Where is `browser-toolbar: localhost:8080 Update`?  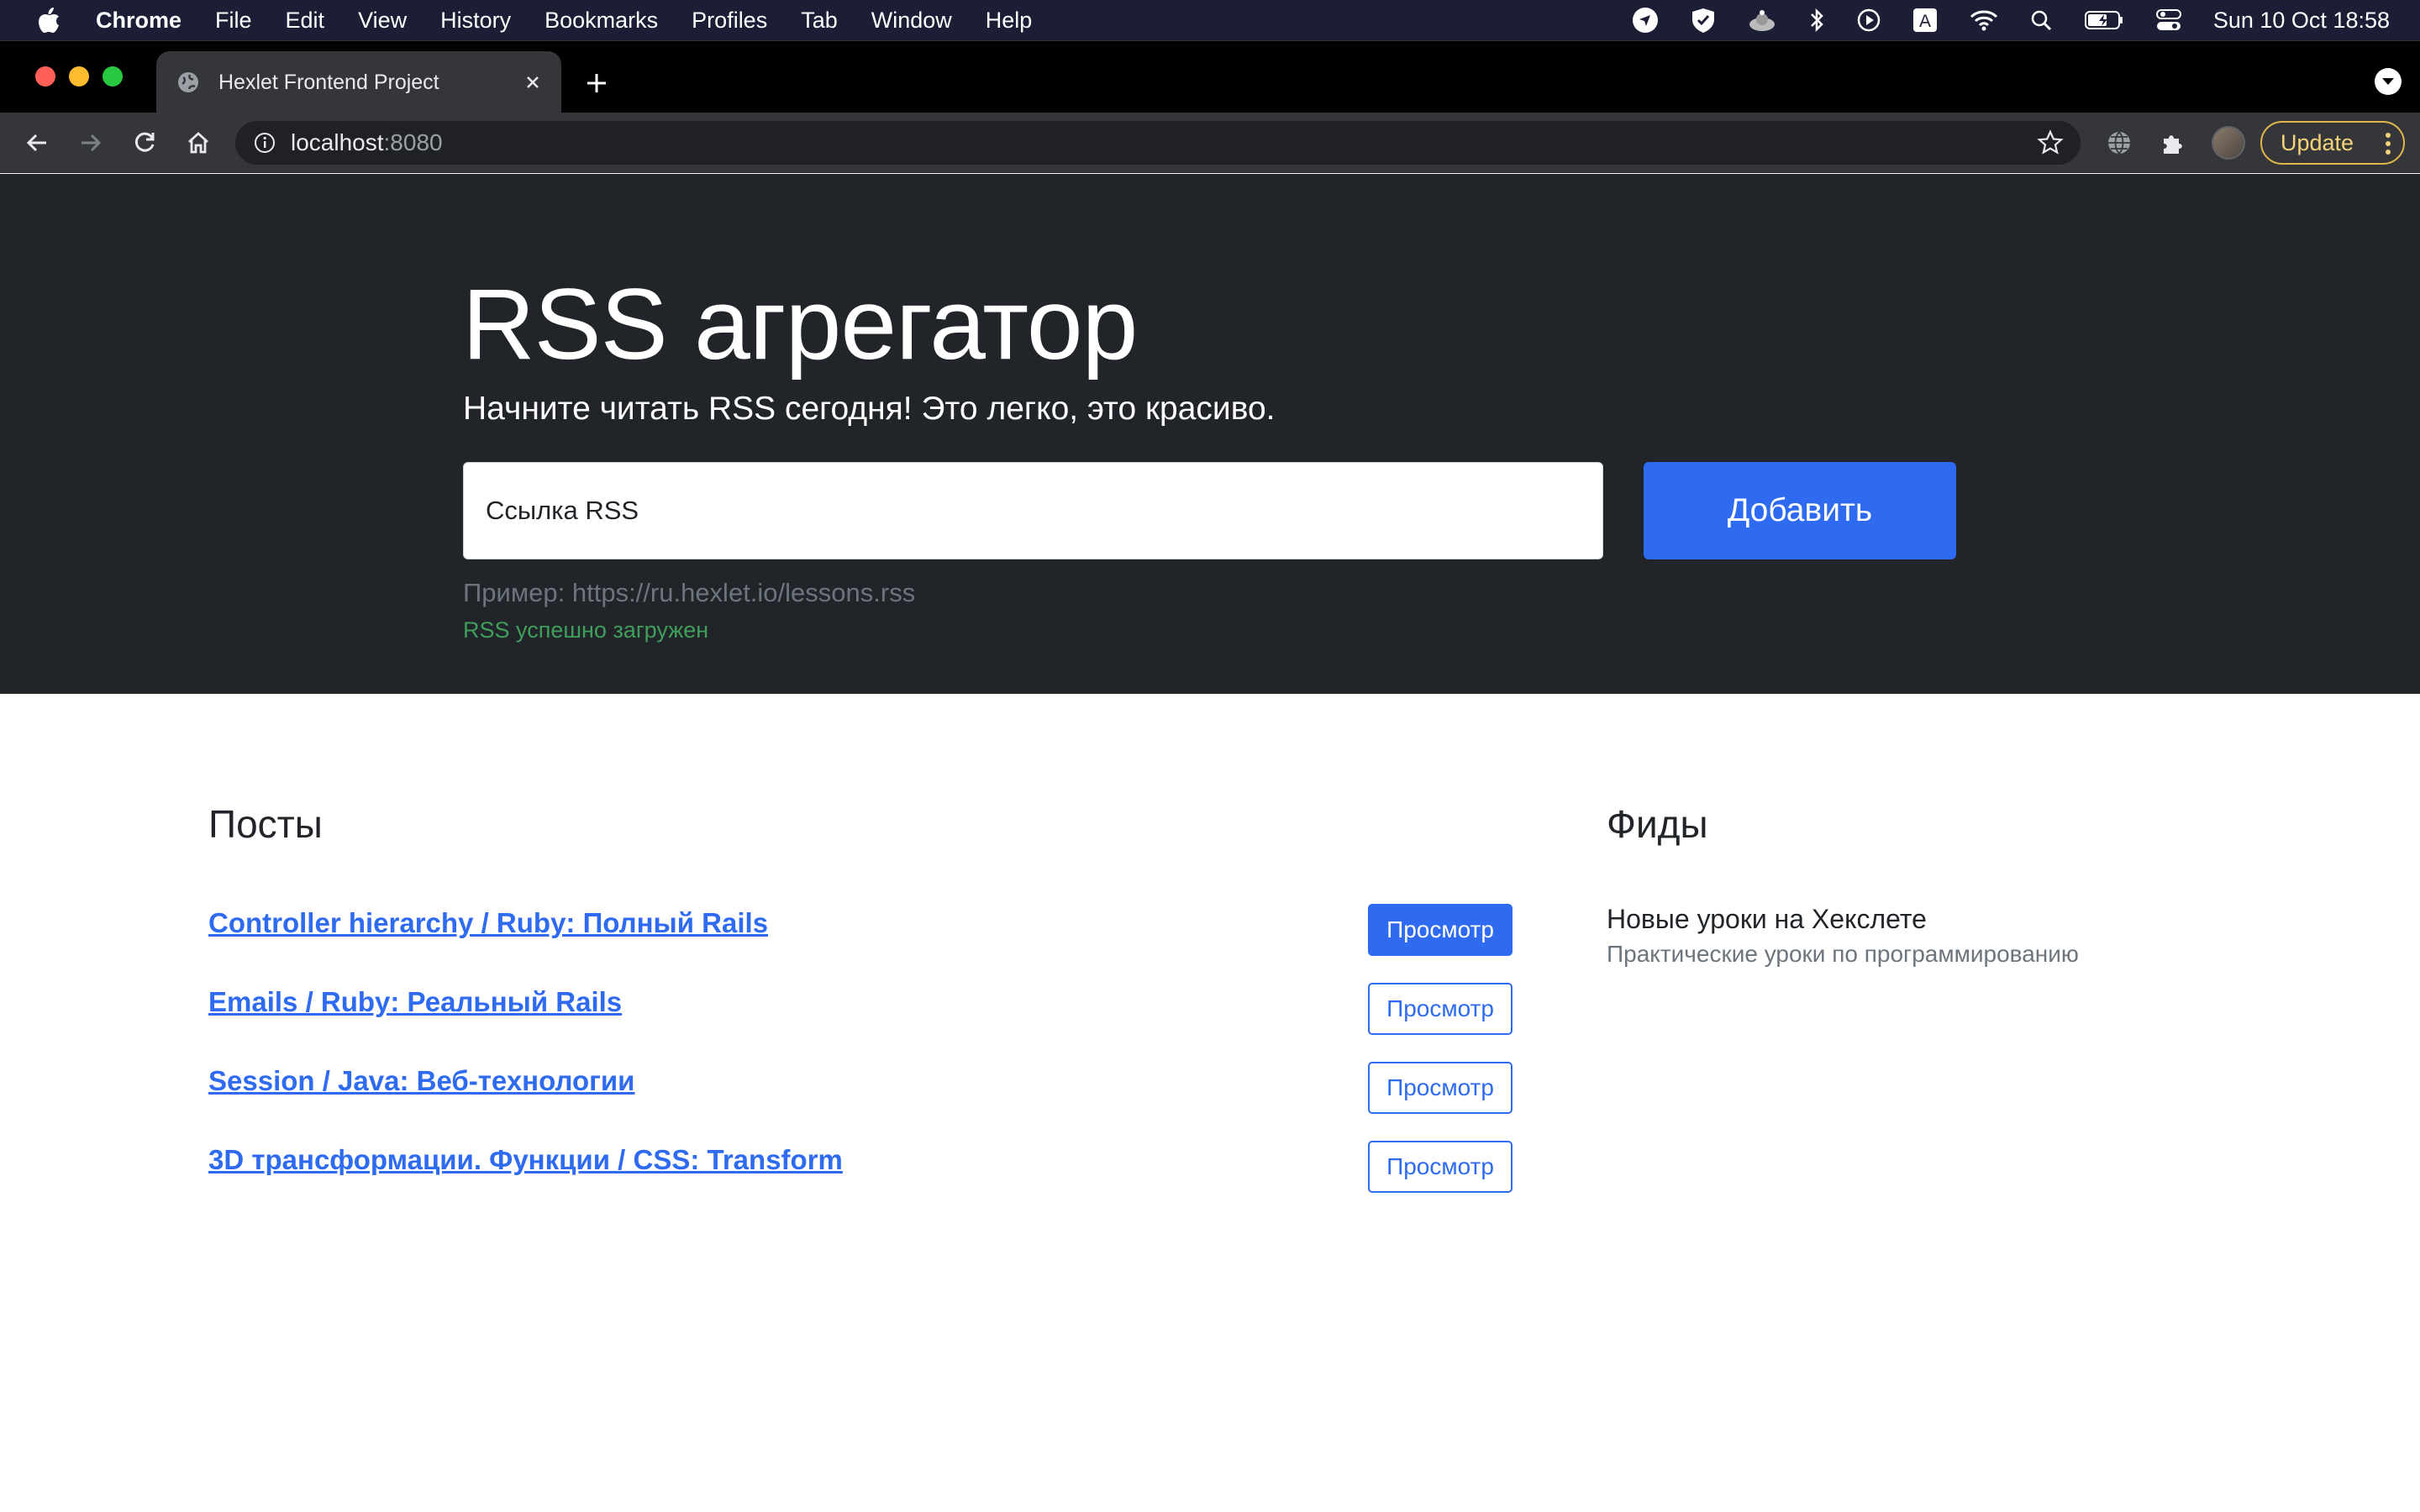 browser-toolbar: localhost:8080 Update is located at coordinates (1210, 143).